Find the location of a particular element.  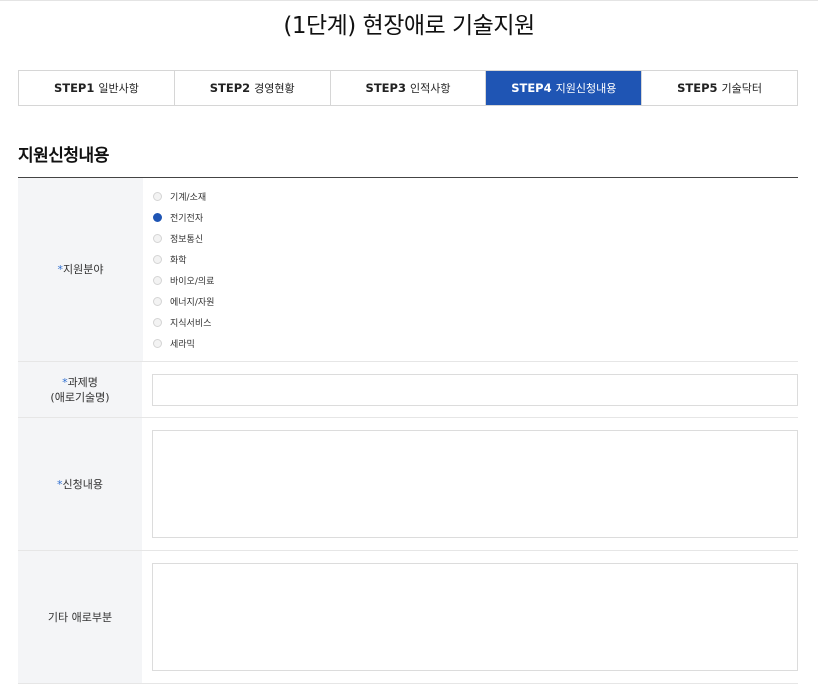

label-text: 과제명 is located at coordinates (82, 382).